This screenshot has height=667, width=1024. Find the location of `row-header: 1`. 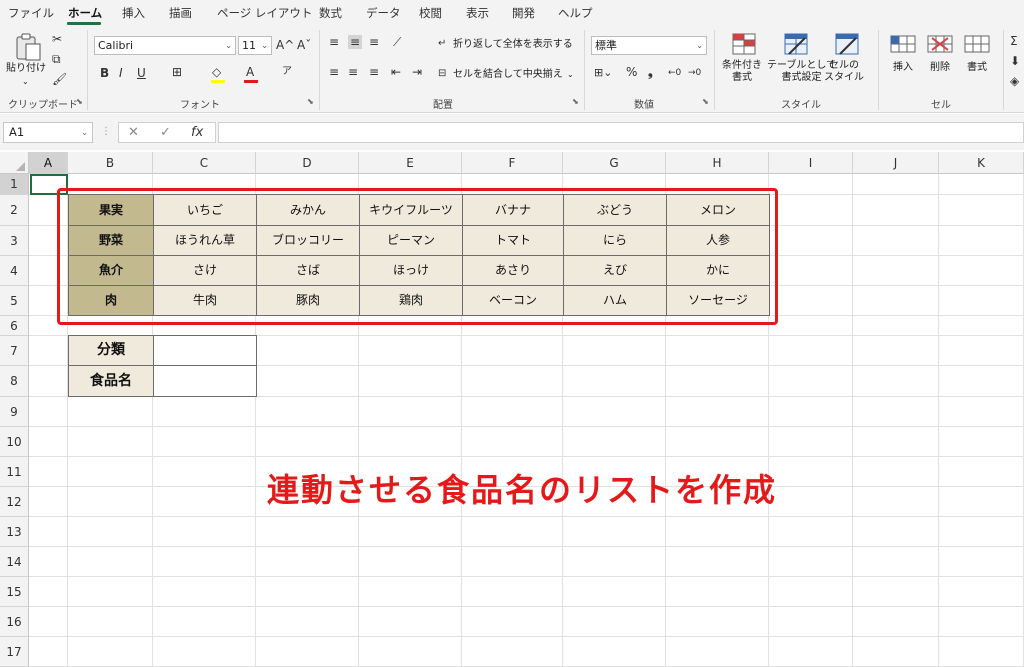

row-header: 1 is located at coordinates (14, 184).